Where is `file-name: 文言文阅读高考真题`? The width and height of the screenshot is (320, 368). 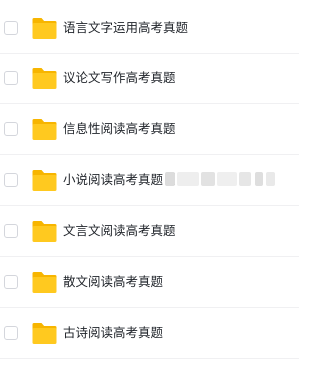
file-name: 文言文阅读高考真题 is located at coordinates (119, 231).